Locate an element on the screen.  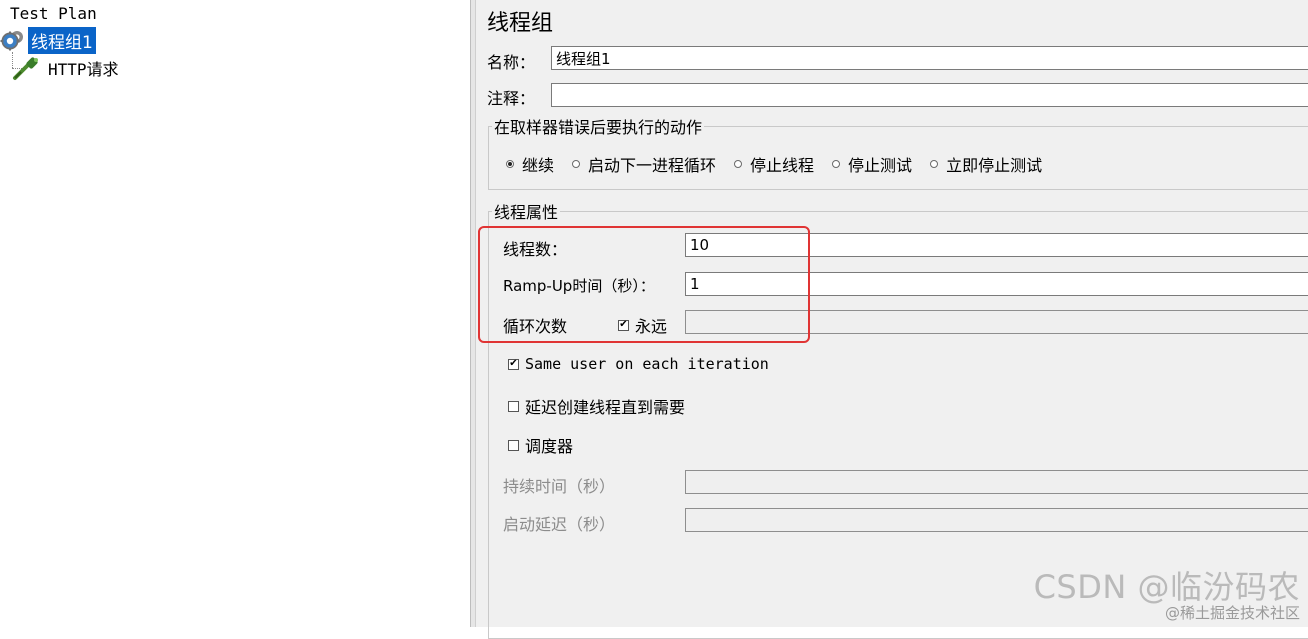
radio-stop-test: 停止测试 is located at coordinates (872, 164).